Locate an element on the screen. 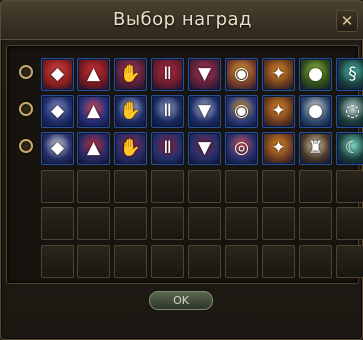 The height and width of the screenshot is (340, 363). red-boots-icon: ▼ is located at coordinates (204, 74).